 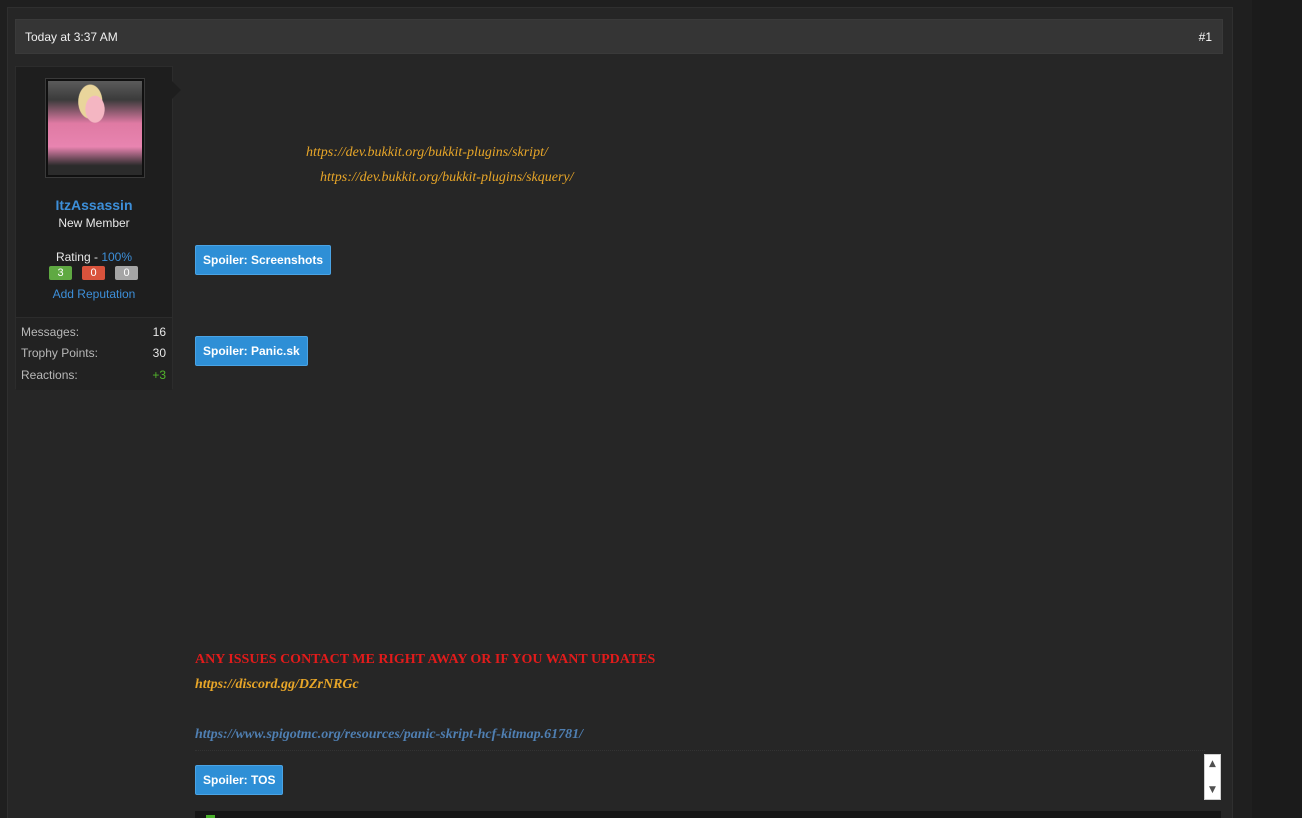 What do you see at coordinates (117, 257) in the screenshot?
I see `rating-value: 100%` at bounding box center [117, 257].